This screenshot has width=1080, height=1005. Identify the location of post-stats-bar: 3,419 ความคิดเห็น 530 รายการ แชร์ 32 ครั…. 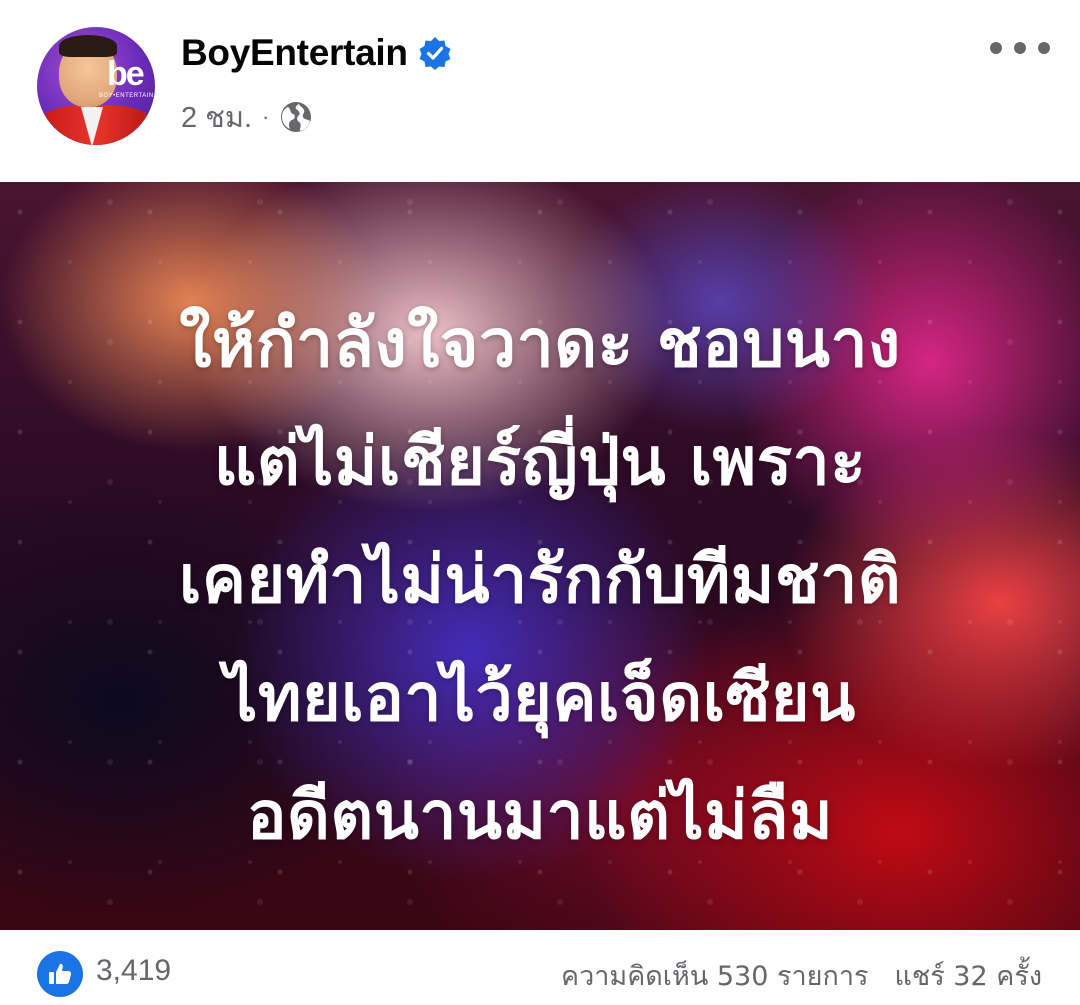
(540, 967).